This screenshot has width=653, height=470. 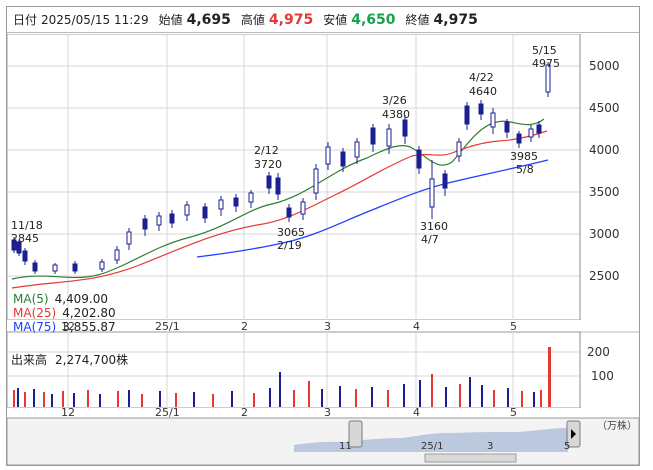 I want to click on open-label: 始値, so click(x=170, y=20).